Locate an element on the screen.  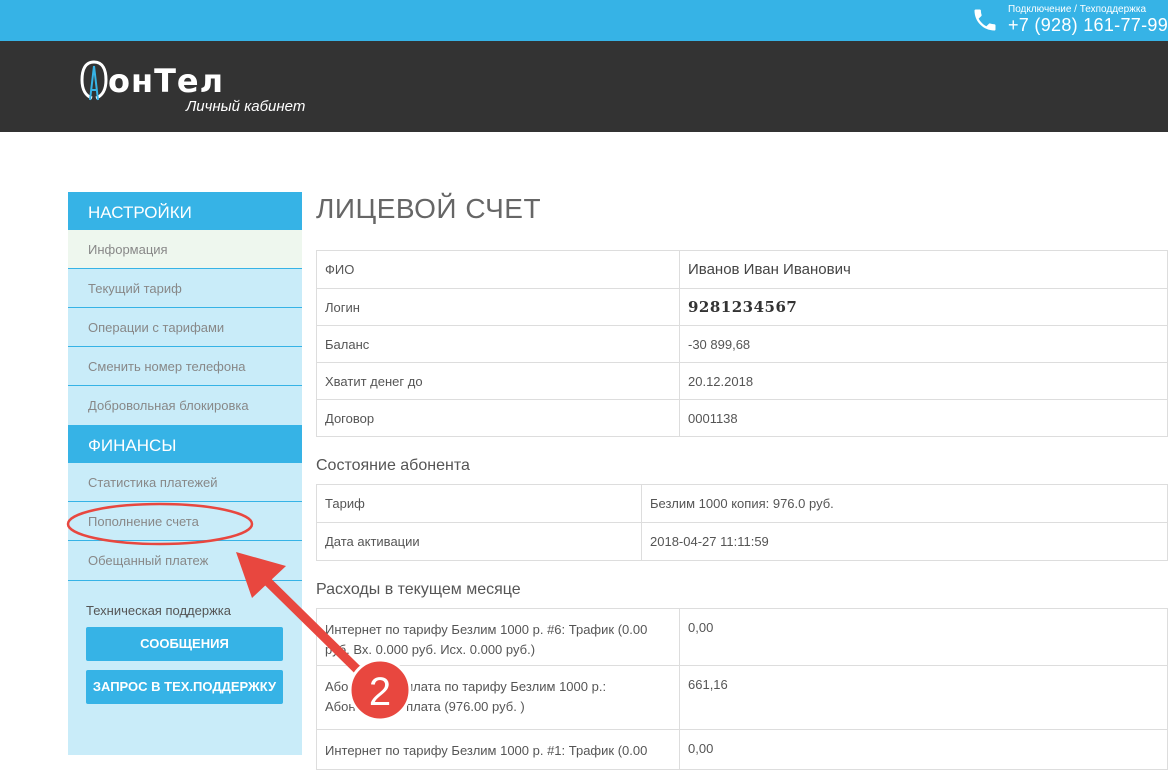
support-label: Техническая поддержка is located at coordinates (185, 603).